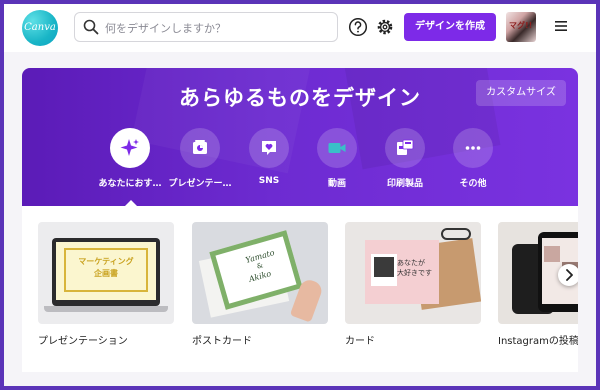 This screenshot has width=600, height=390. Describe the element at coordinates (521, 93) in the screenshot. I see `custom-size-button: カスタムサイズ` at that location.